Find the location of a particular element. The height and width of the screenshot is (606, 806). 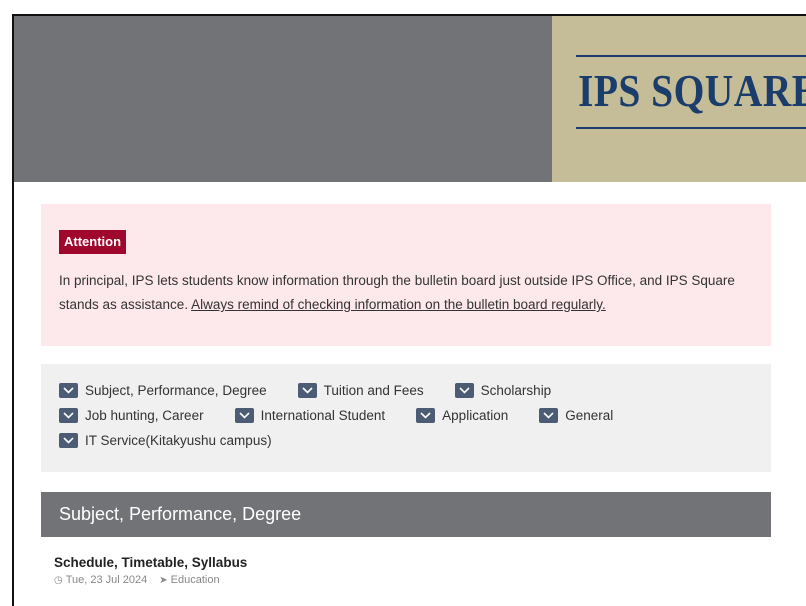

filter-general: General is located at coordinates (576, 415).